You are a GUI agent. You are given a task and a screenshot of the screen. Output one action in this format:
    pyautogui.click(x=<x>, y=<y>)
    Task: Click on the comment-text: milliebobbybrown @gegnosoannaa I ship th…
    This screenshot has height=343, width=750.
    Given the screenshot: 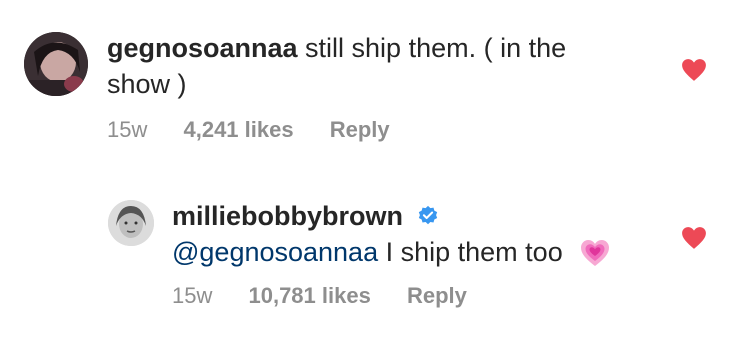 What is the action you would take?
    pyautogui.click(x=412, y=234)
    